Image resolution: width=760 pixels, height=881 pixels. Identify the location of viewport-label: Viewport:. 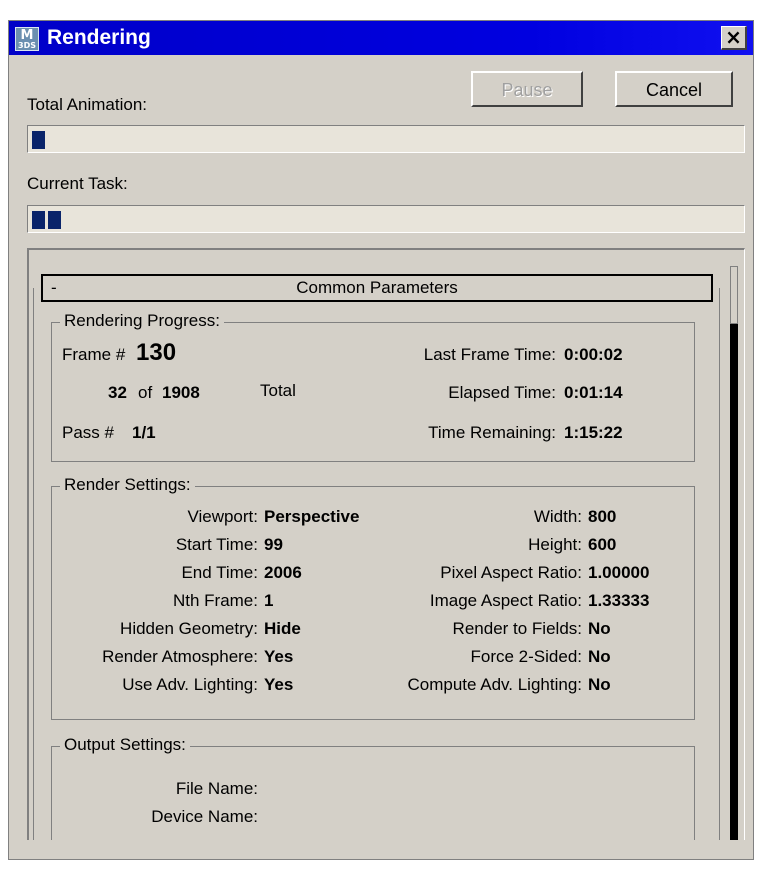
(222, 516).